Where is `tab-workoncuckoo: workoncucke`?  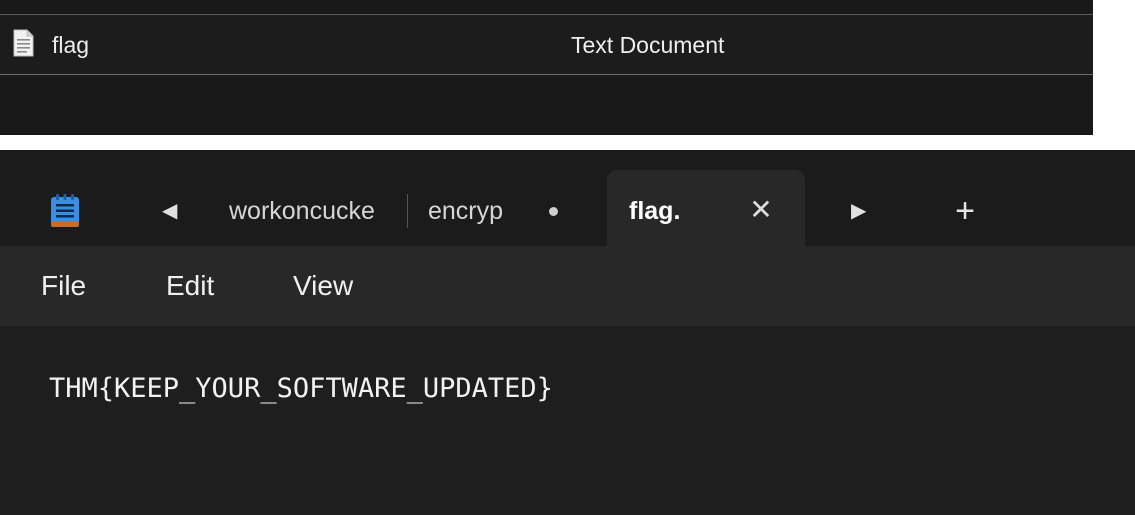 tab-workoncuckoo: workoncucke is located at coordinates (318, 211).